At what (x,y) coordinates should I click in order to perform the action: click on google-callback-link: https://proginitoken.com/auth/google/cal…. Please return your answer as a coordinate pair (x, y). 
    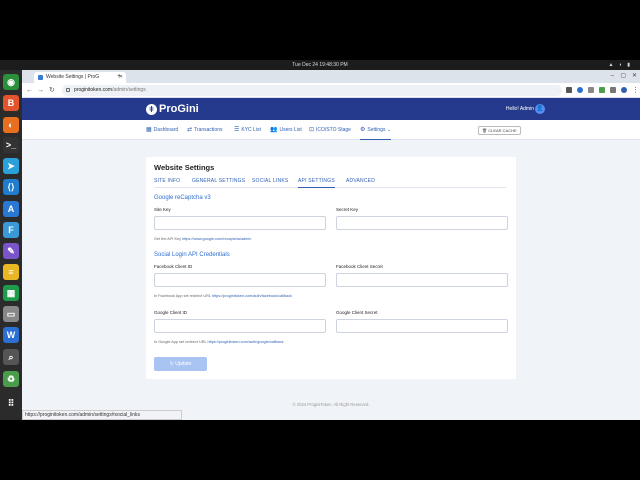
    Looking at the image, I should click on (245, 342).